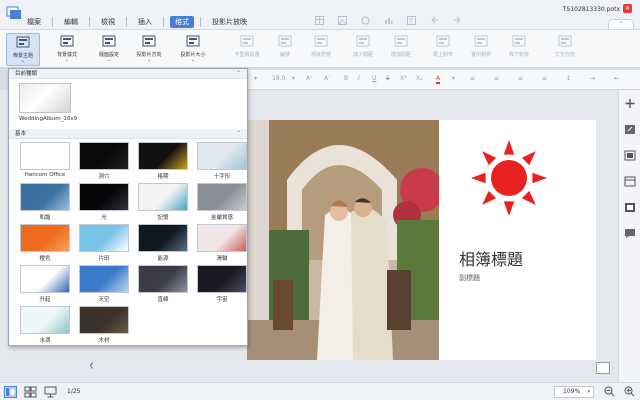 The image size is (640, 400). Describe the element at coordinates (630, 129) in the screenshot. I see `edit-slide-icon` at that location.